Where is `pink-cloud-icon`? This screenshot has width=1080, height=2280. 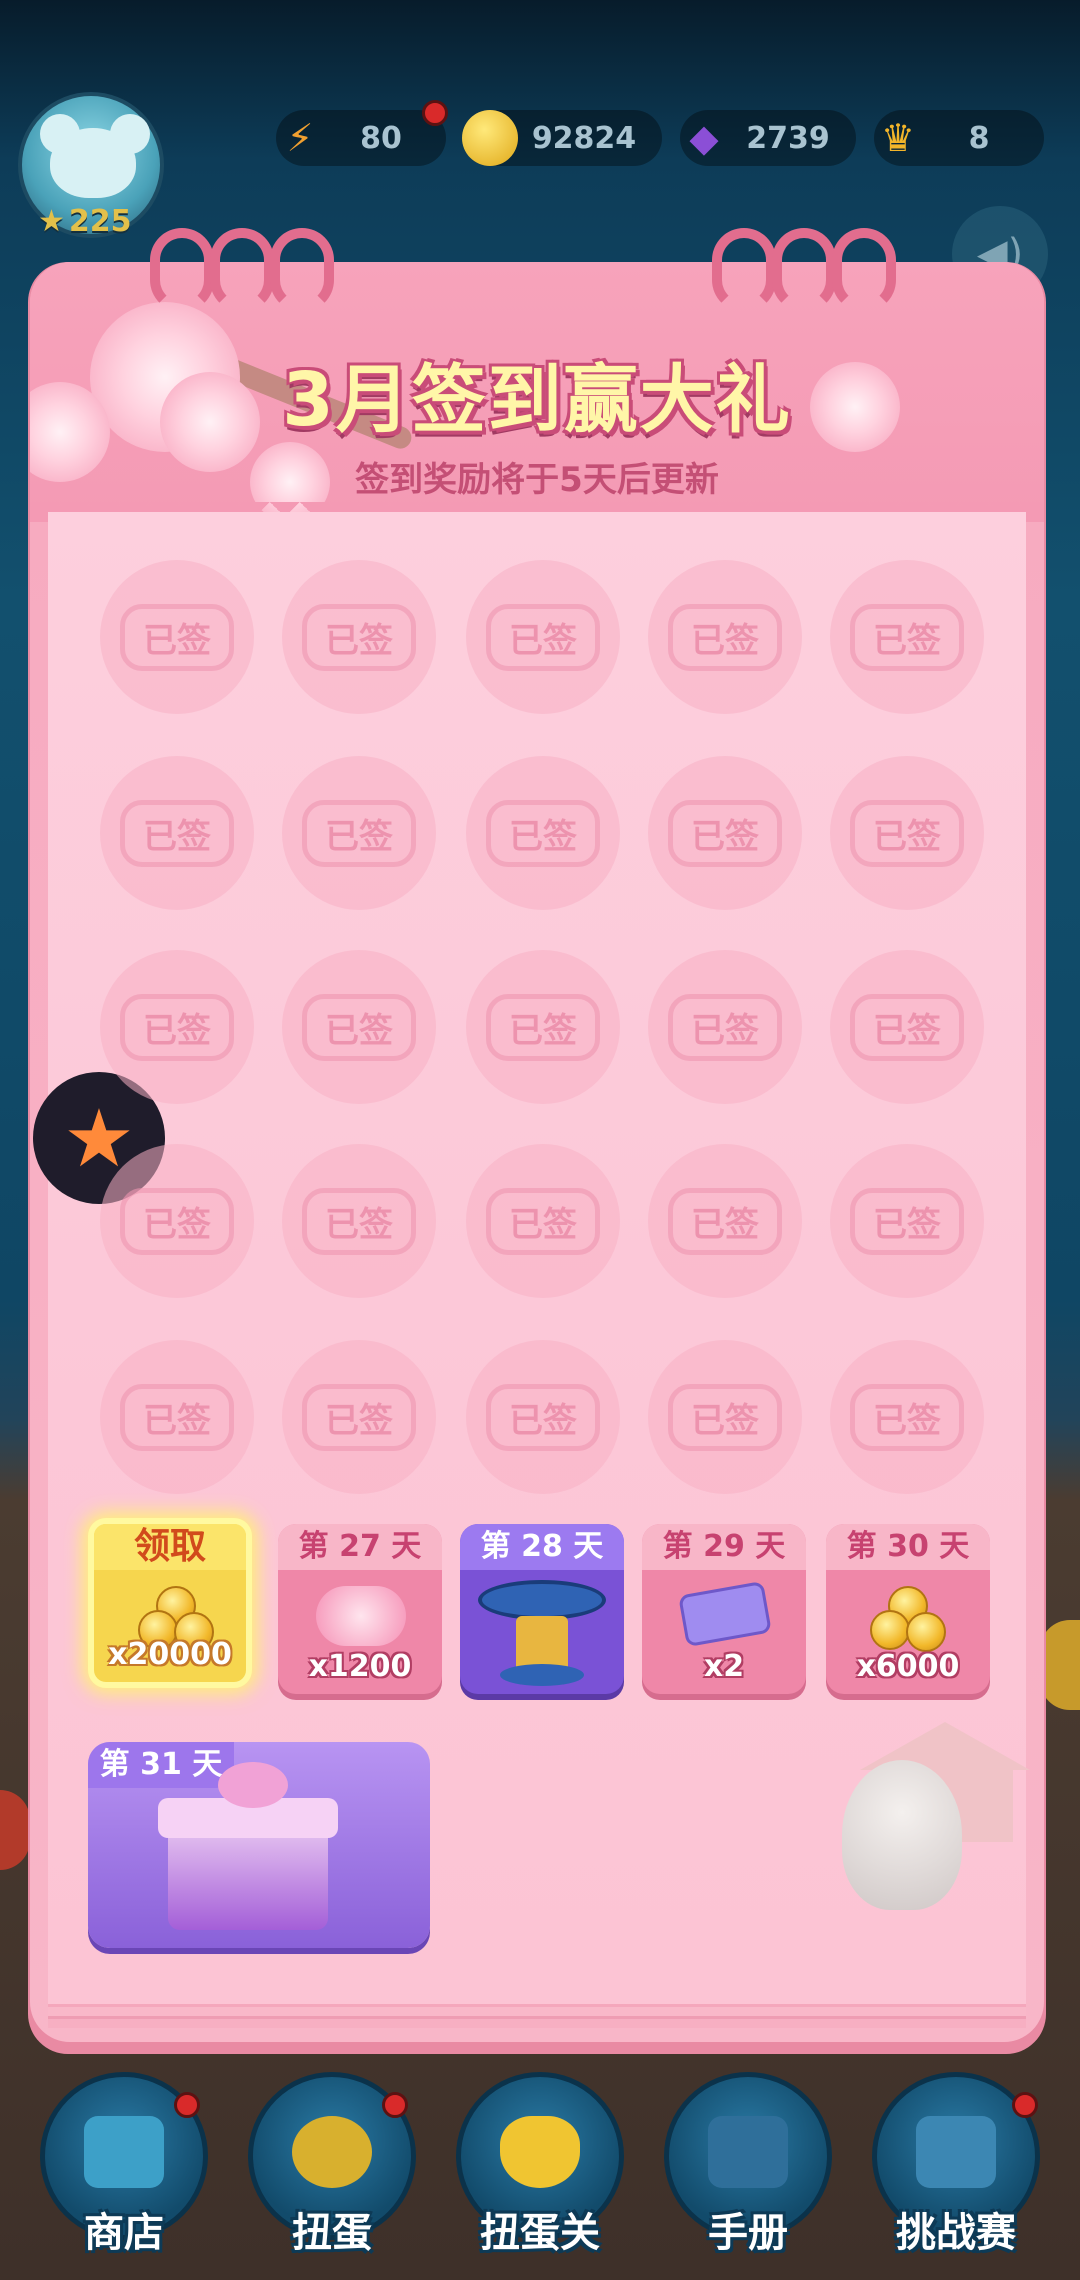 pink-cloud-icon is located at coordinates (361, 1616).